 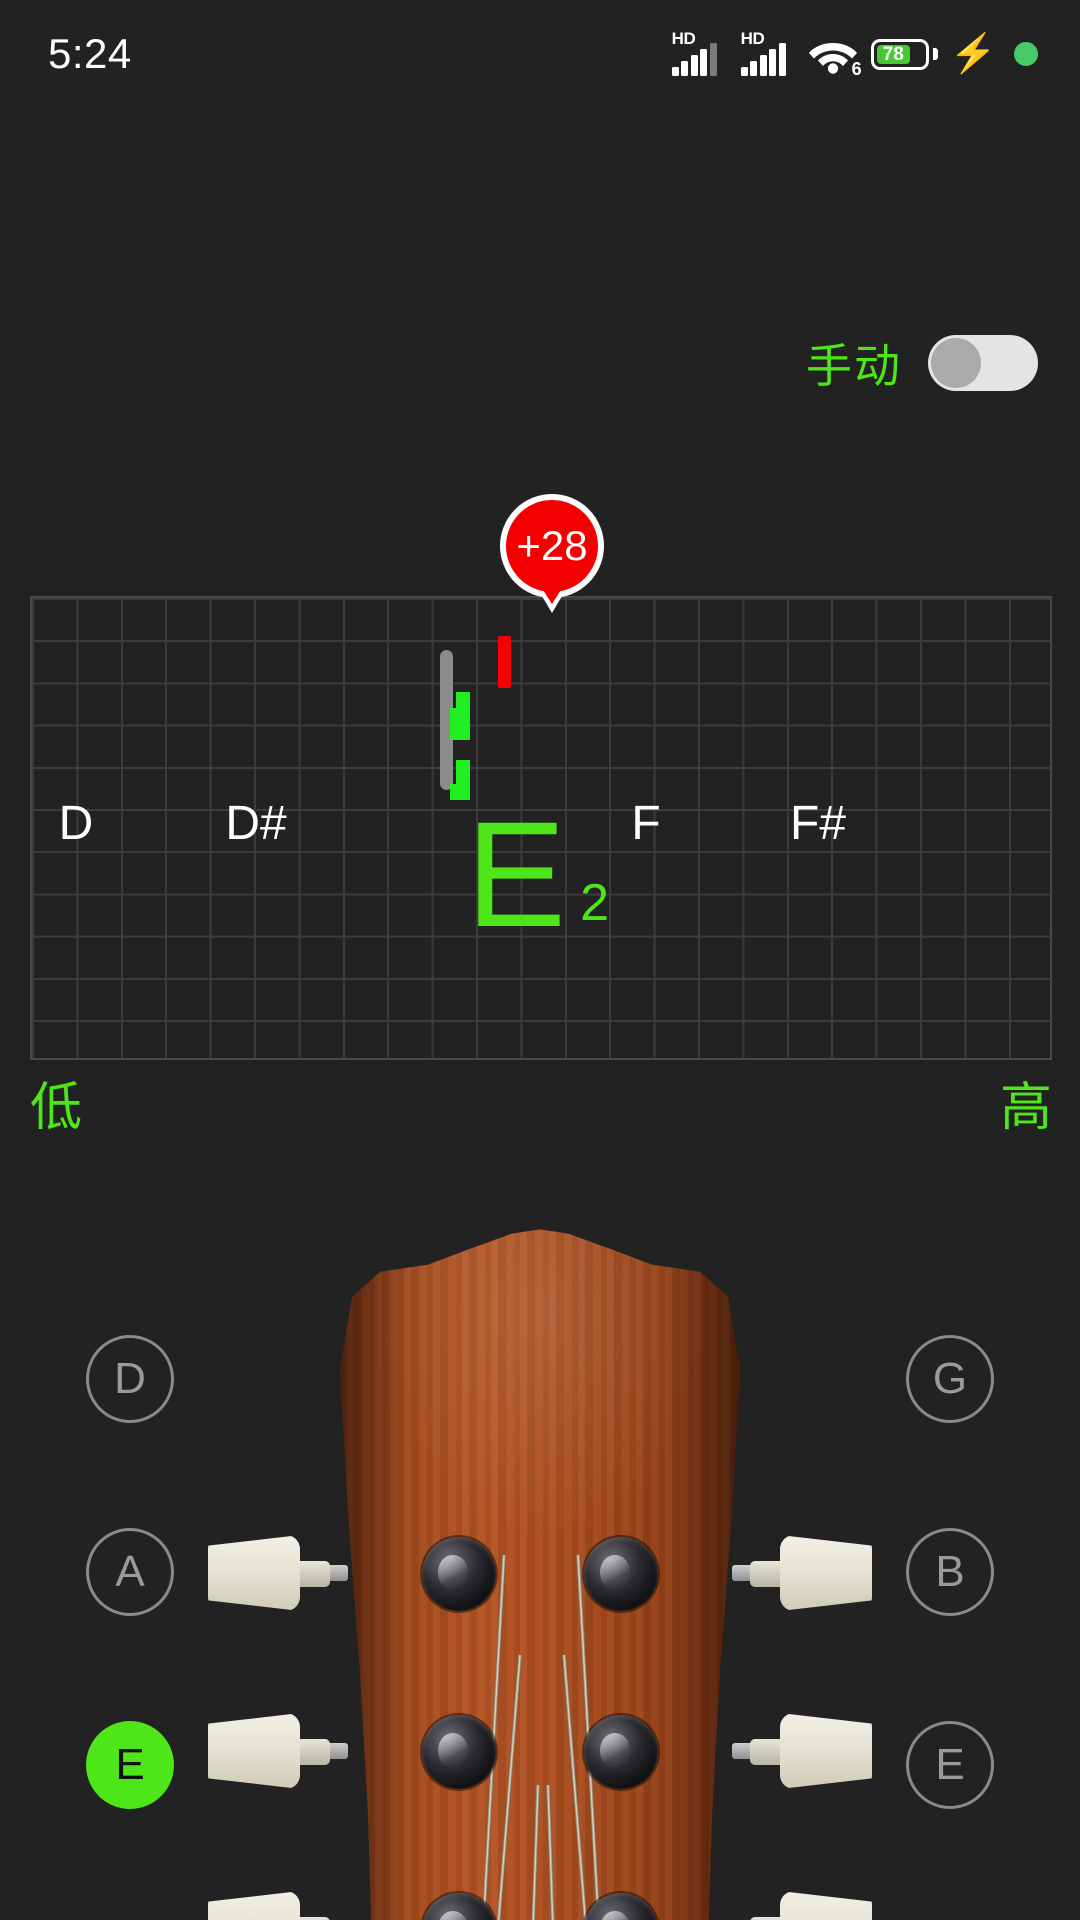 What do you see at coordinates (826, 1905) in the screenshot?
I see `tuning-key-e-high` at bounding box center [826, 1905].